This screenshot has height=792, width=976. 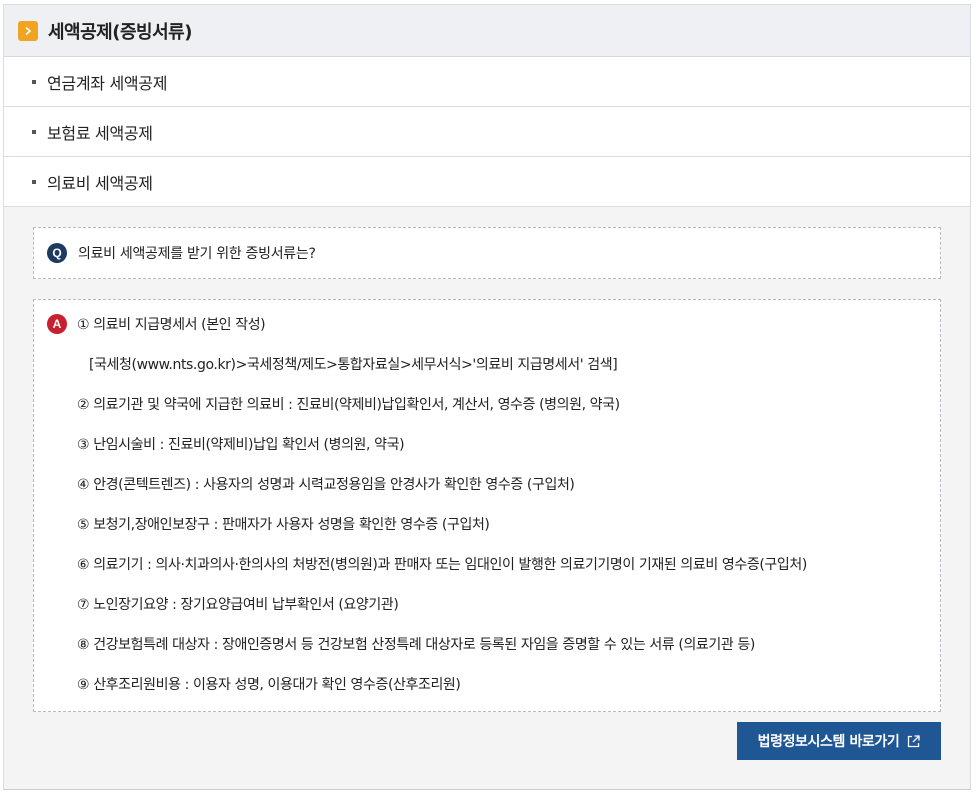 I want to click on menu-item-label: 보험료 세액공제, so click(x=100, y=133).